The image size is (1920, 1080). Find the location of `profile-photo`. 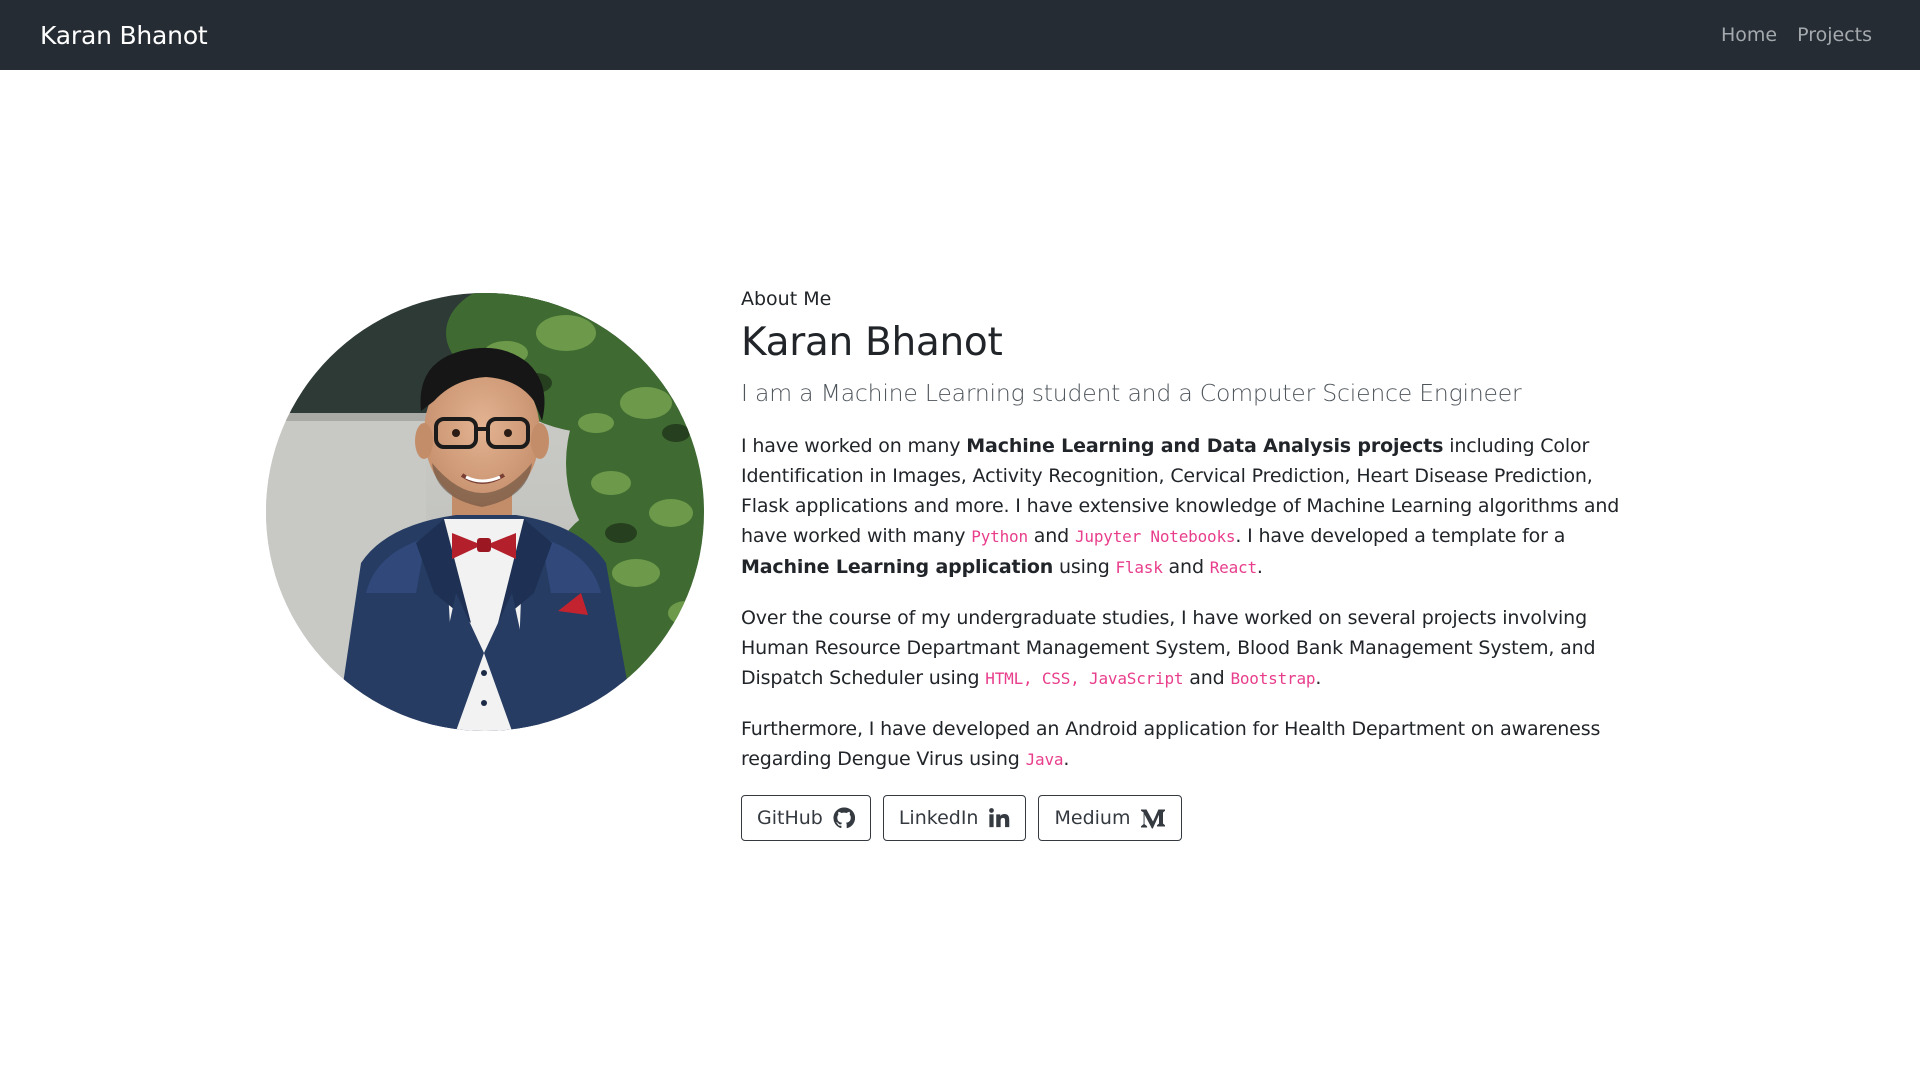

profile-photo is located at coordinates (485, 512).